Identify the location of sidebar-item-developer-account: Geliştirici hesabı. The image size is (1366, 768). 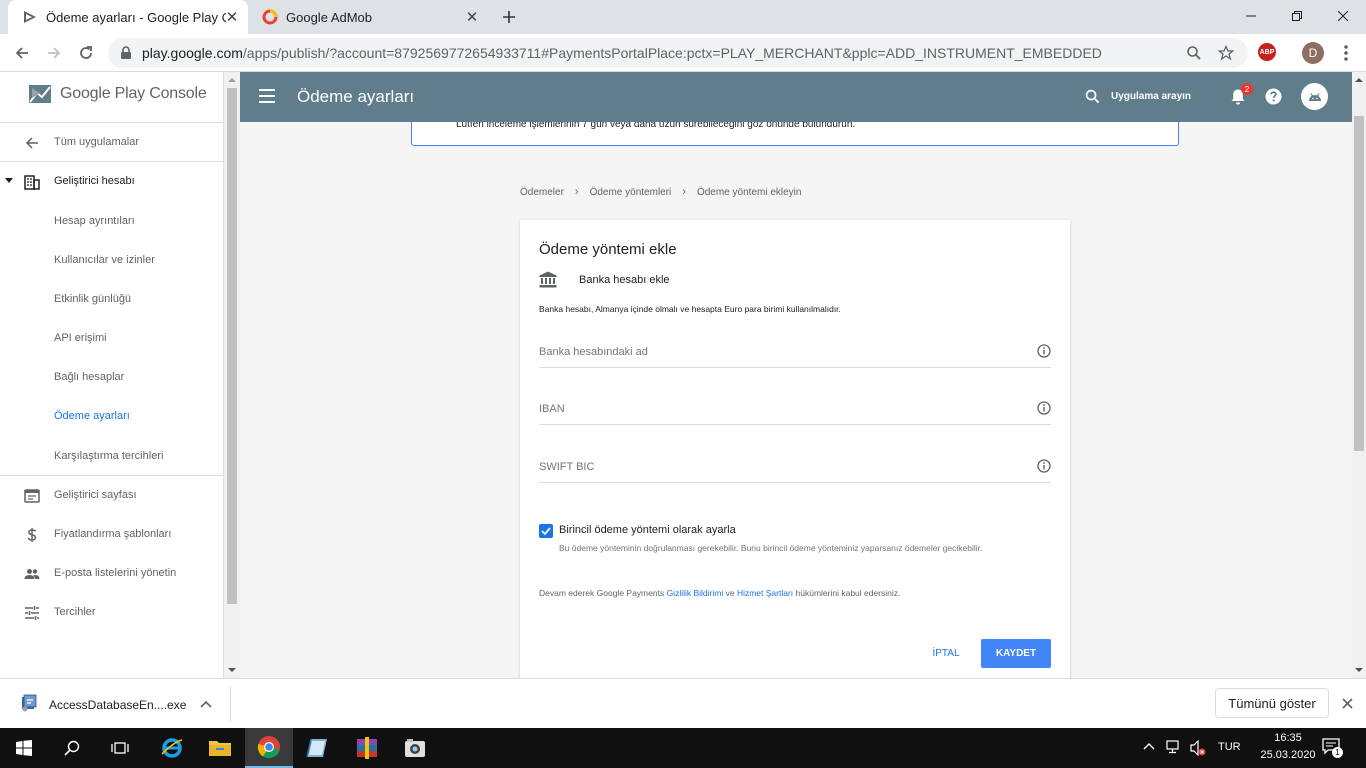
(112, 181).